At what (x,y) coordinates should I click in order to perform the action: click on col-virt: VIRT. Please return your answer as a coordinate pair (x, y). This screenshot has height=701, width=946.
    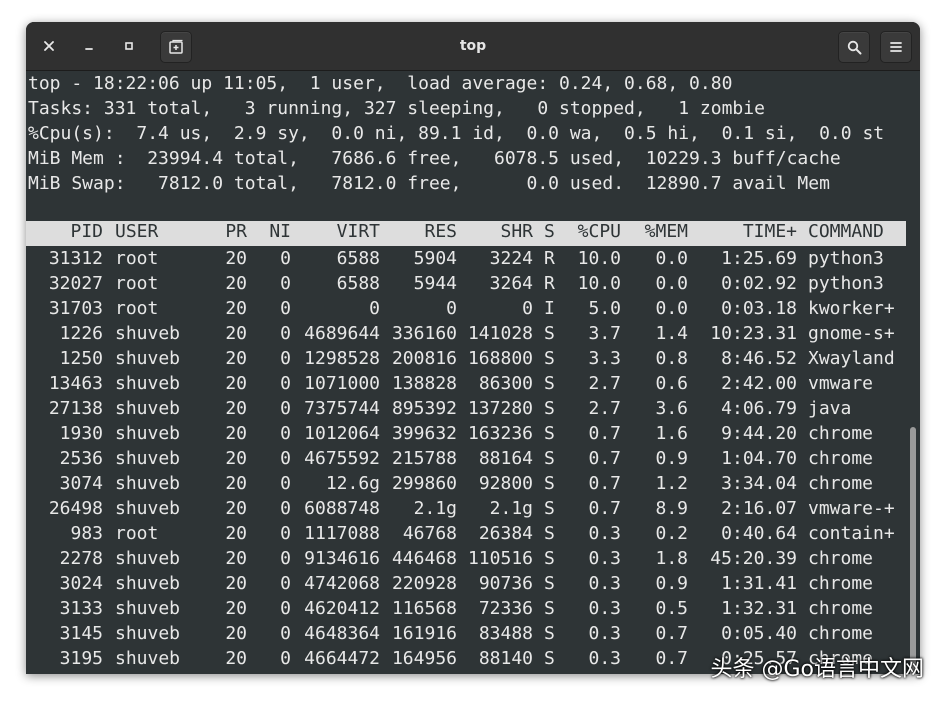
    Looking at the image, I should click on (358, 231).